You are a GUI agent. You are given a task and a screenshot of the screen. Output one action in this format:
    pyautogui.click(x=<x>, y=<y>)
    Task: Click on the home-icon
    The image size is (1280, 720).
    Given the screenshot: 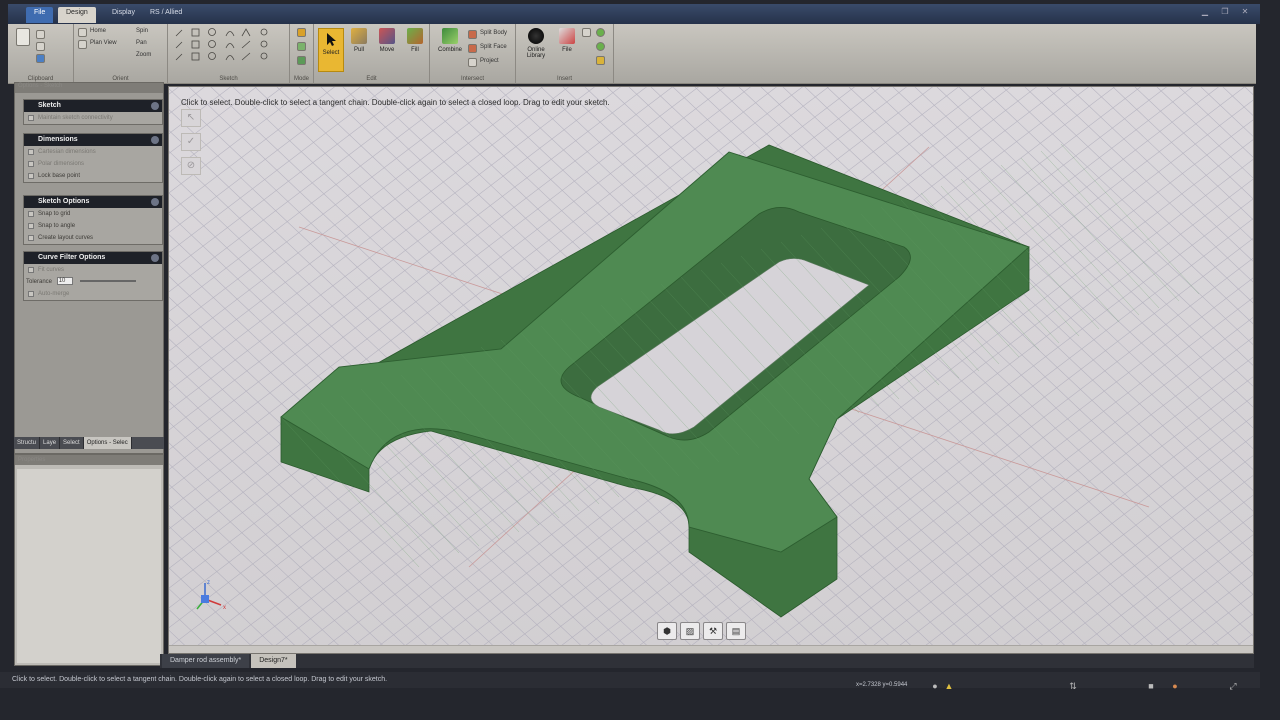 What is the action you would take?
    pyautogui.click(x=82, y=32)
    